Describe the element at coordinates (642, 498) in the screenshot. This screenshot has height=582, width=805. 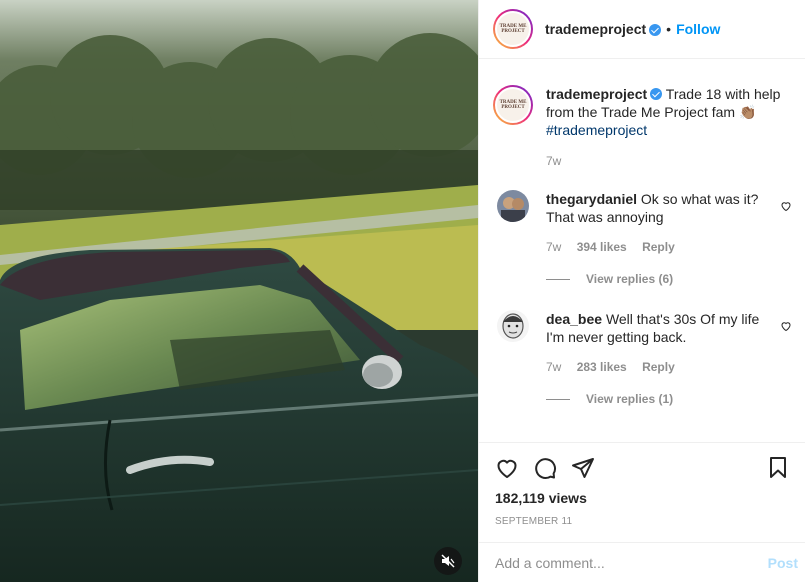
I see `view-count: 182,119 views` at that location.